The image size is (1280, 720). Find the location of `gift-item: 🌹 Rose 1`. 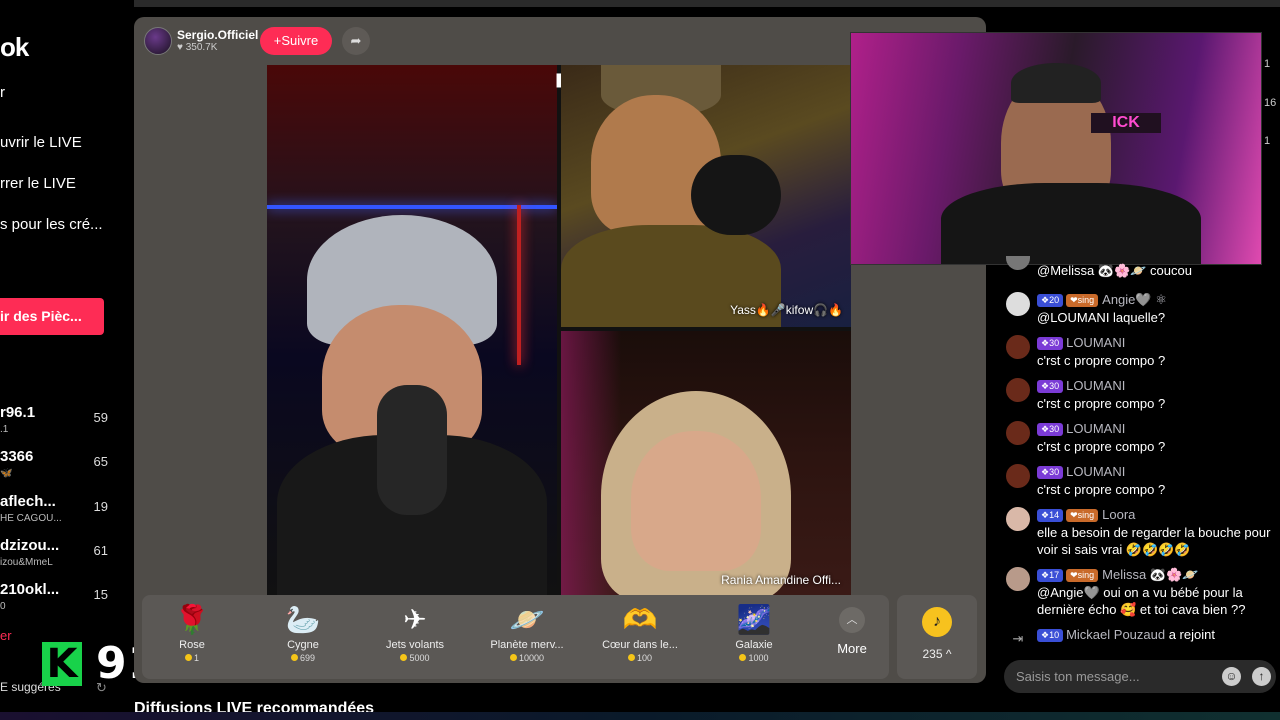

gift-item: 🌹 Rose 1 is located at coordinates (192, 639).